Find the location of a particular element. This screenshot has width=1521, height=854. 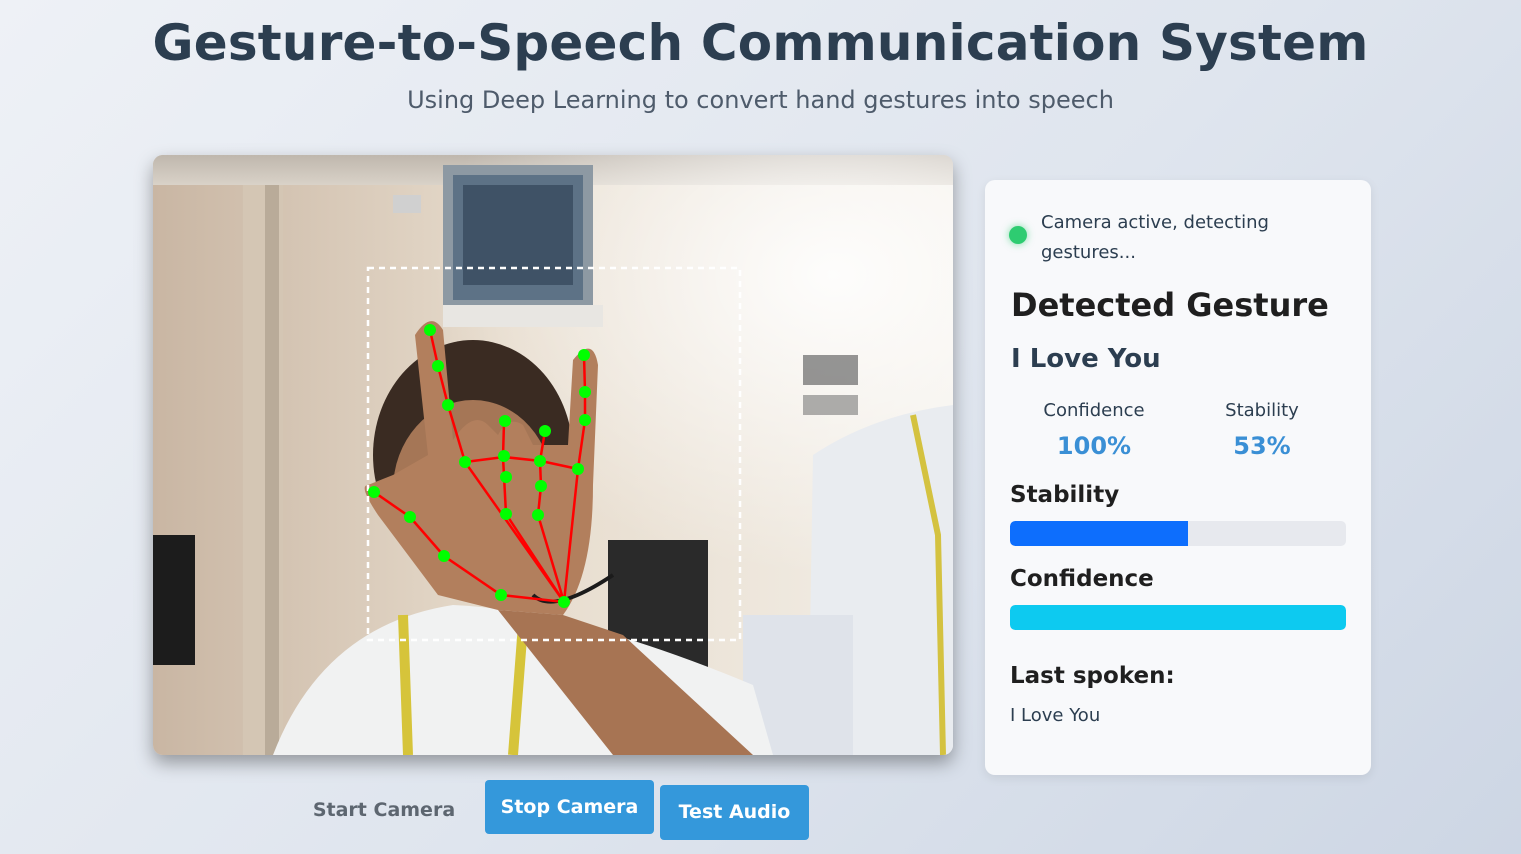

confidence-bar-fill is located at coordinates (1178, 617).